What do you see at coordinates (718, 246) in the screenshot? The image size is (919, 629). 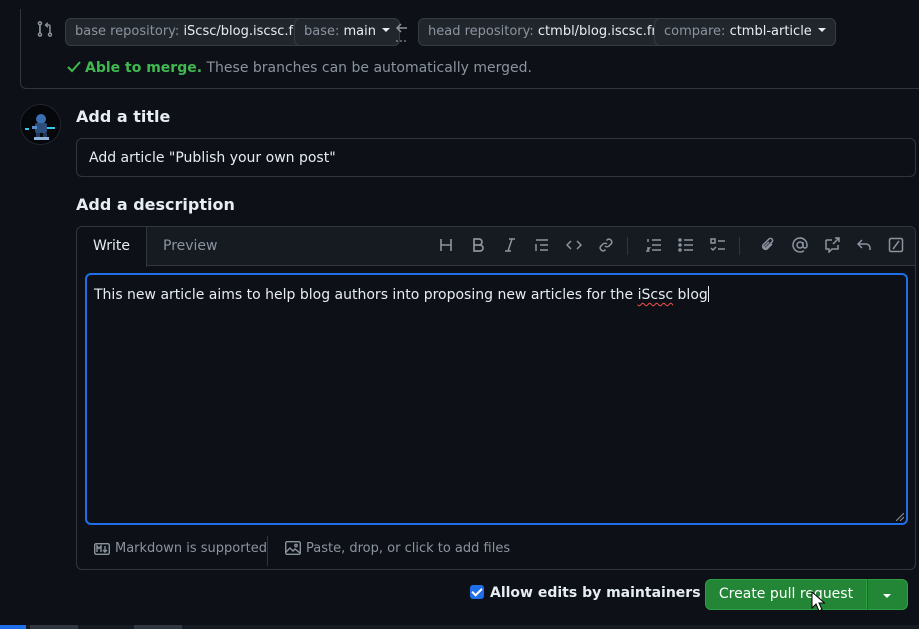 I see `task-list-icon` at bounding box center [718, 246].